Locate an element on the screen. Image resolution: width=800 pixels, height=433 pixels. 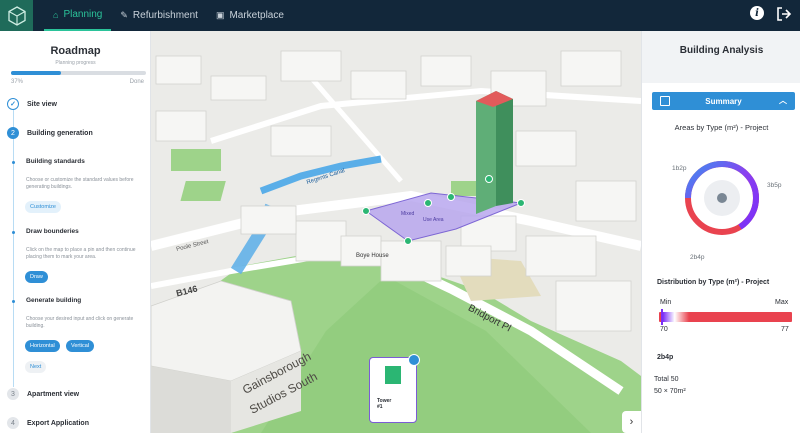
tower-card-line2: #1 is located at coordinates (380, 407).